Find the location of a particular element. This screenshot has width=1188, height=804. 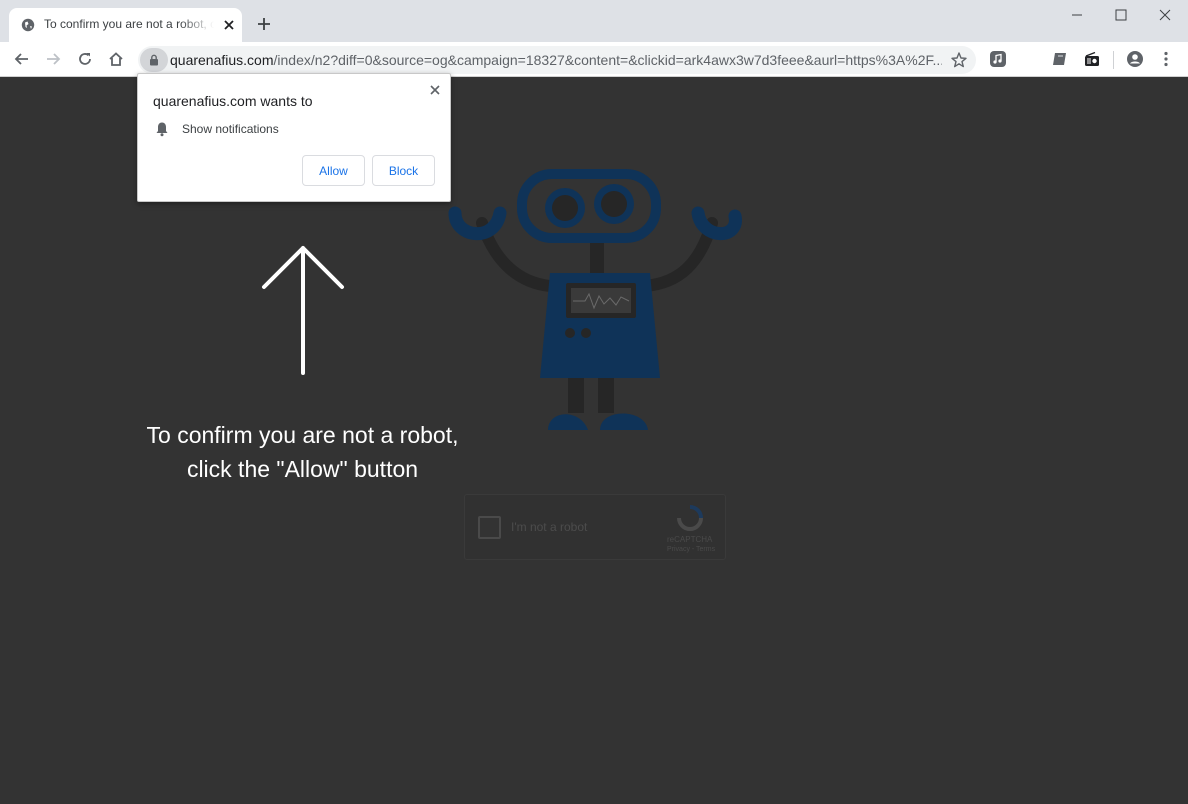

block-button: Block is located at coordinates (403, 170).